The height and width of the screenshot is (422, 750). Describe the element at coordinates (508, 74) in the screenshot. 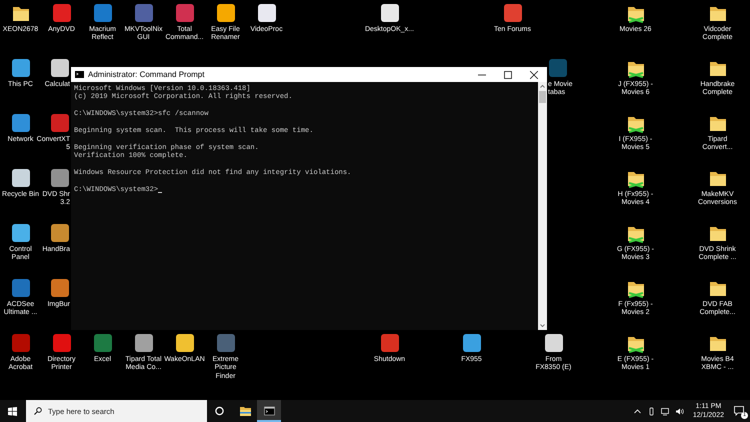

I see `maximize-icon` at that location.